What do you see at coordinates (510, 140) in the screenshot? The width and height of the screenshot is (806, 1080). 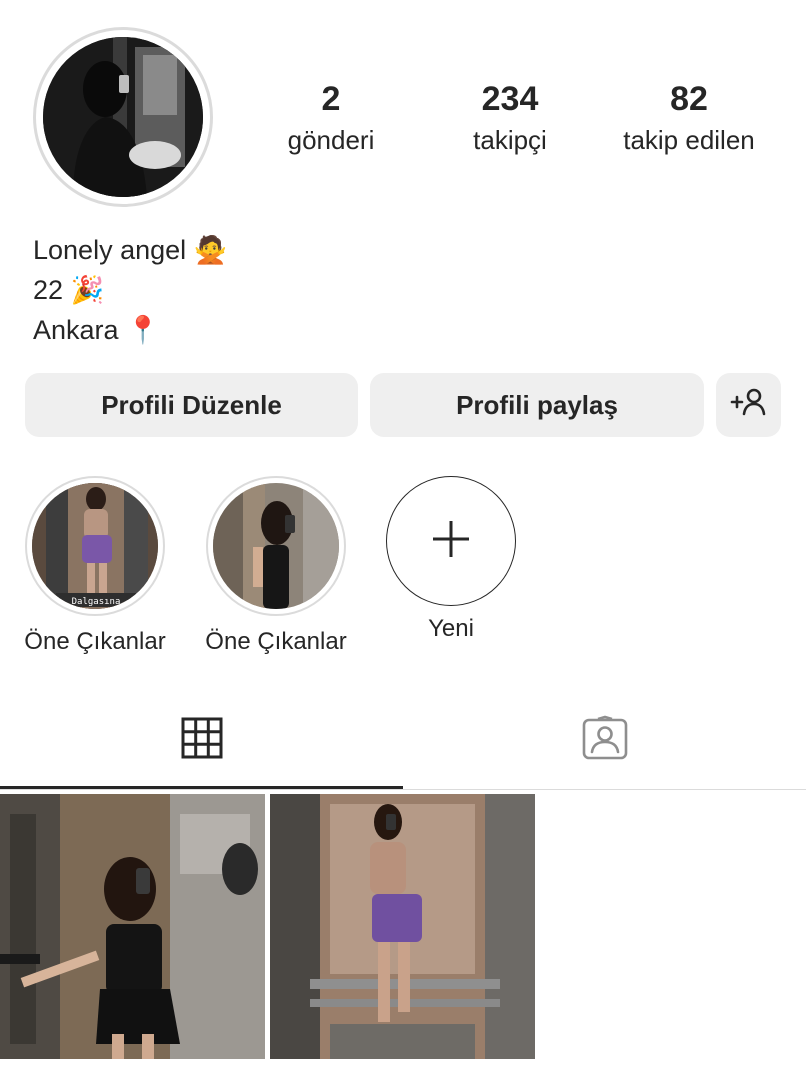 I see `followers-label: takipçi` at bounding box center [510, 140].